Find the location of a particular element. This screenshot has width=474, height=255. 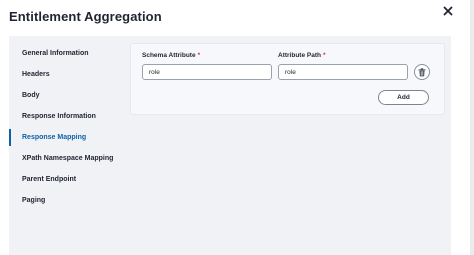

close-icon is located at coordinates (448, 11).